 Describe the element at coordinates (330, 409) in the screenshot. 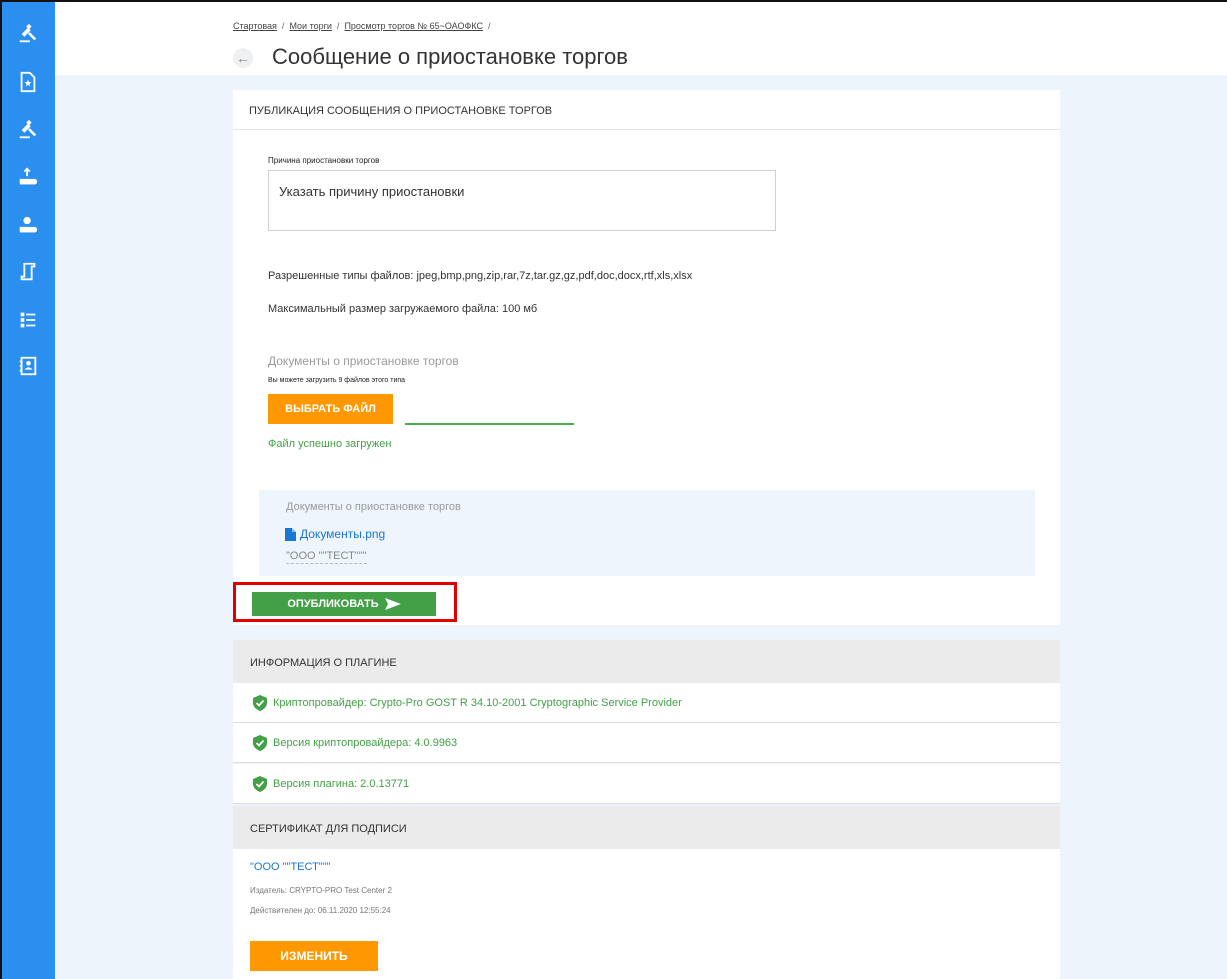

I see `choose-file-button: ВЫБРАТЬ ФАЙЛ` at that location.